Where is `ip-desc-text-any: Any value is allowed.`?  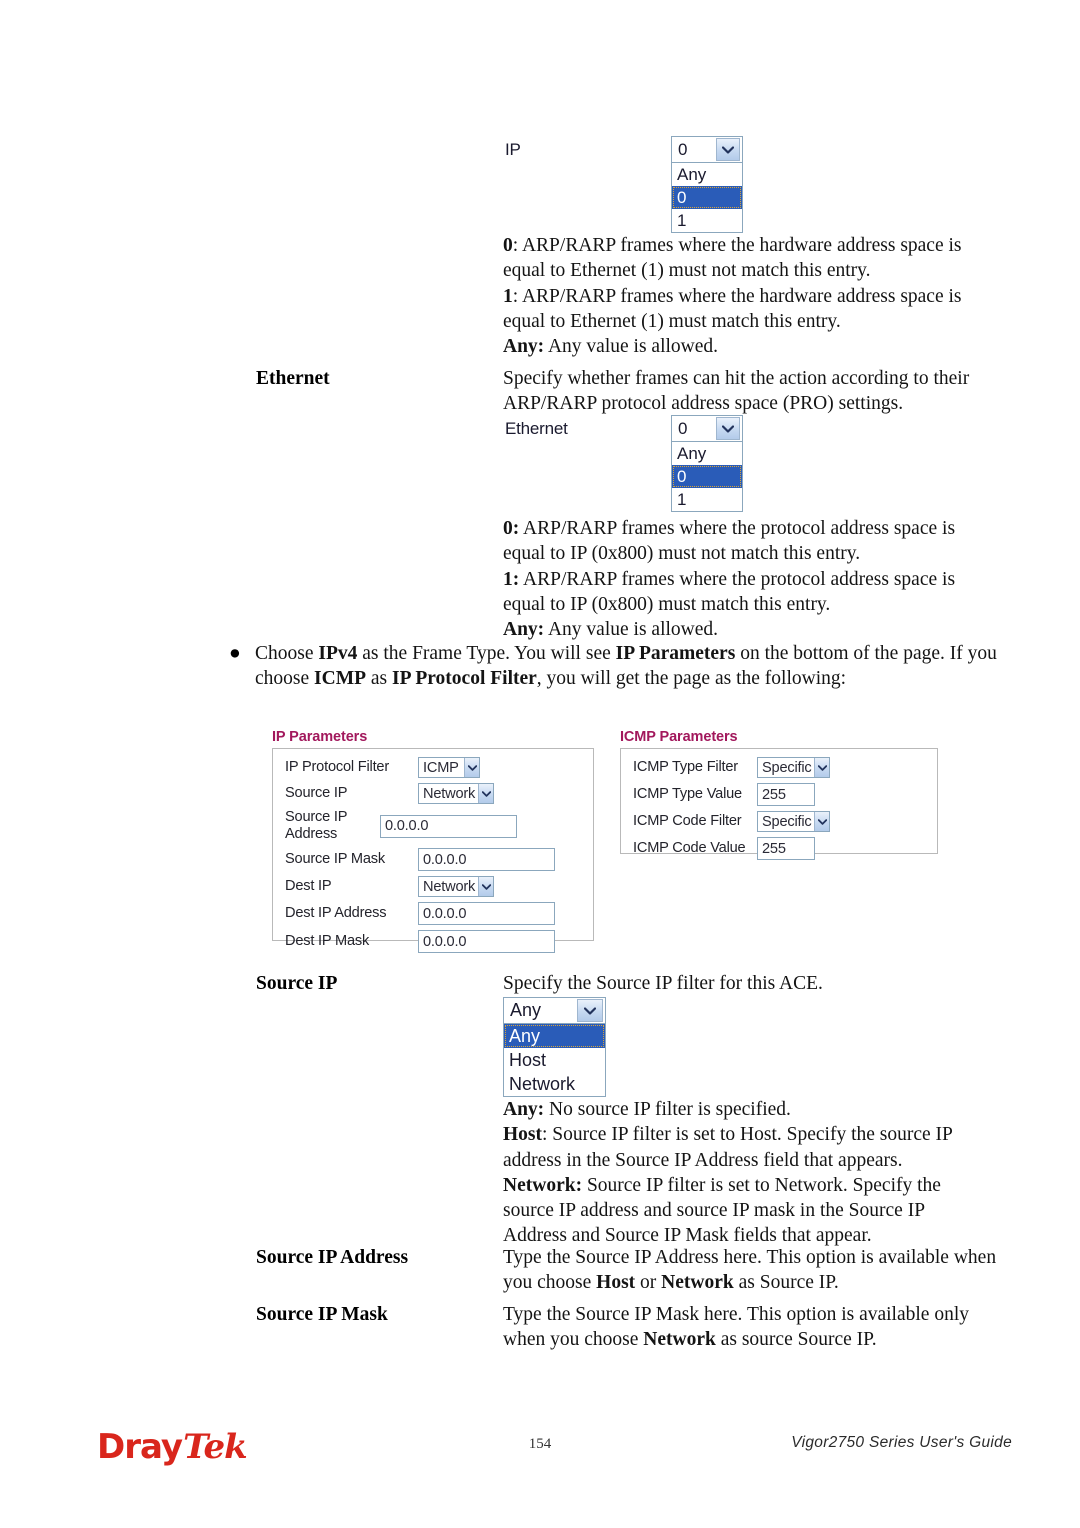 ip-desc-text-any: Any value is allowed. is located at coordinates (631, 347).